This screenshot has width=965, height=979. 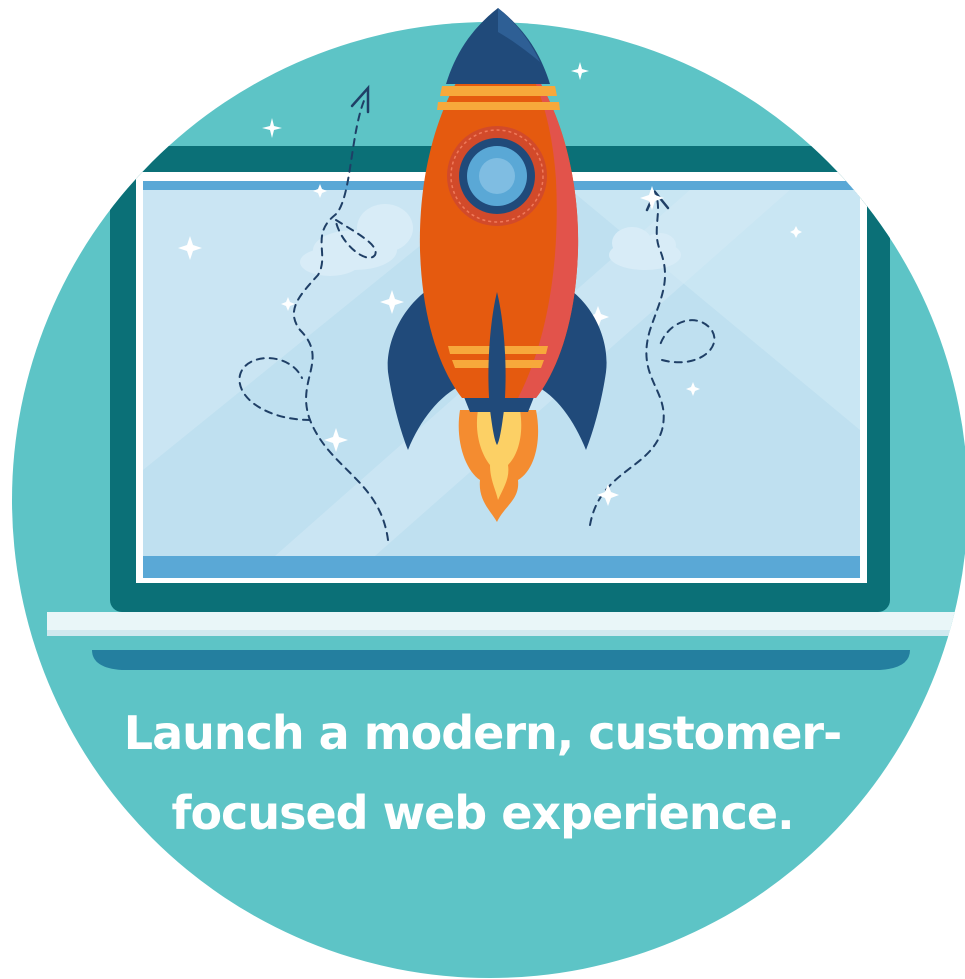 I want to click on caption-line-2: focused web experience., so click(x=482, y=813).